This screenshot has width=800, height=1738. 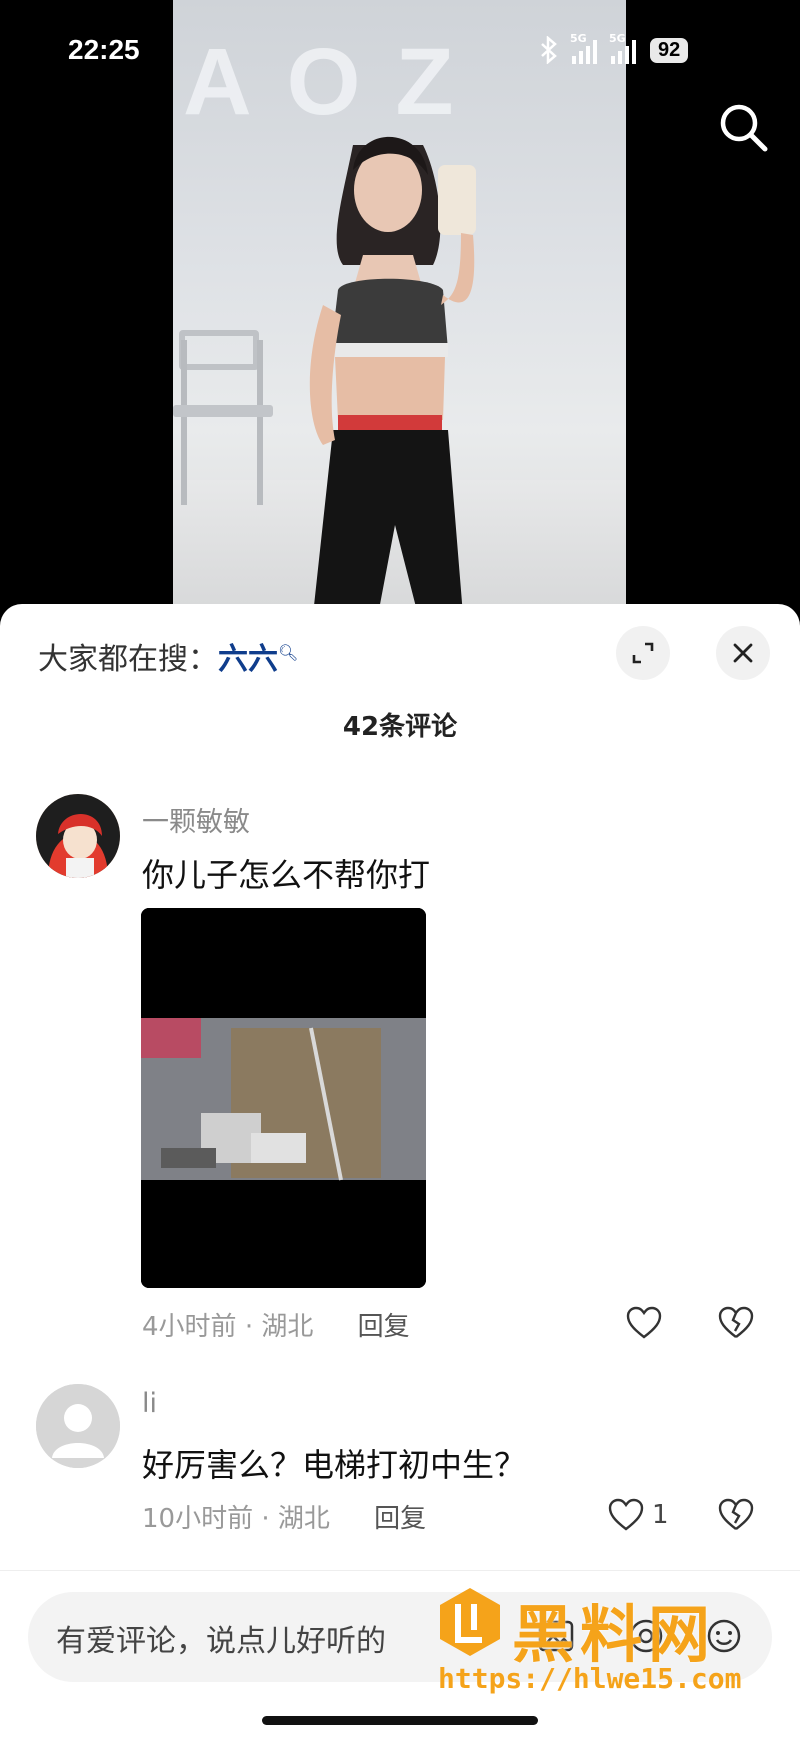 I want to click on watermark-brand: 黑料网, so click(x=614, y=1634).